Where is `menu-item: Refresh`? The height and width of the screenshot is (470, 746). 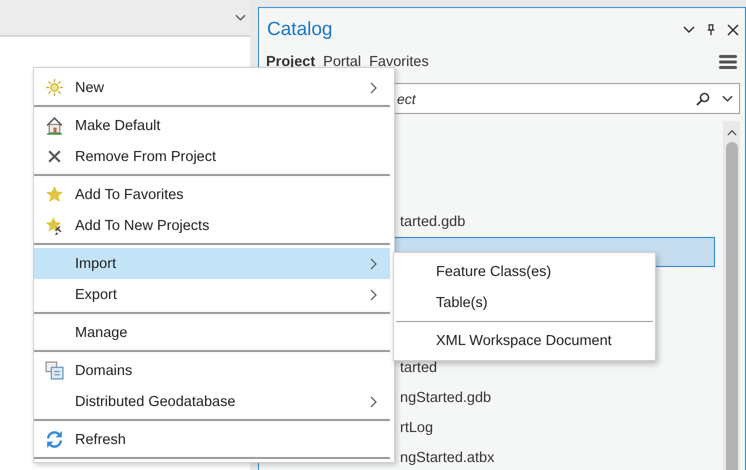 menu-item: Refresh is located at coordinates (212, 439).